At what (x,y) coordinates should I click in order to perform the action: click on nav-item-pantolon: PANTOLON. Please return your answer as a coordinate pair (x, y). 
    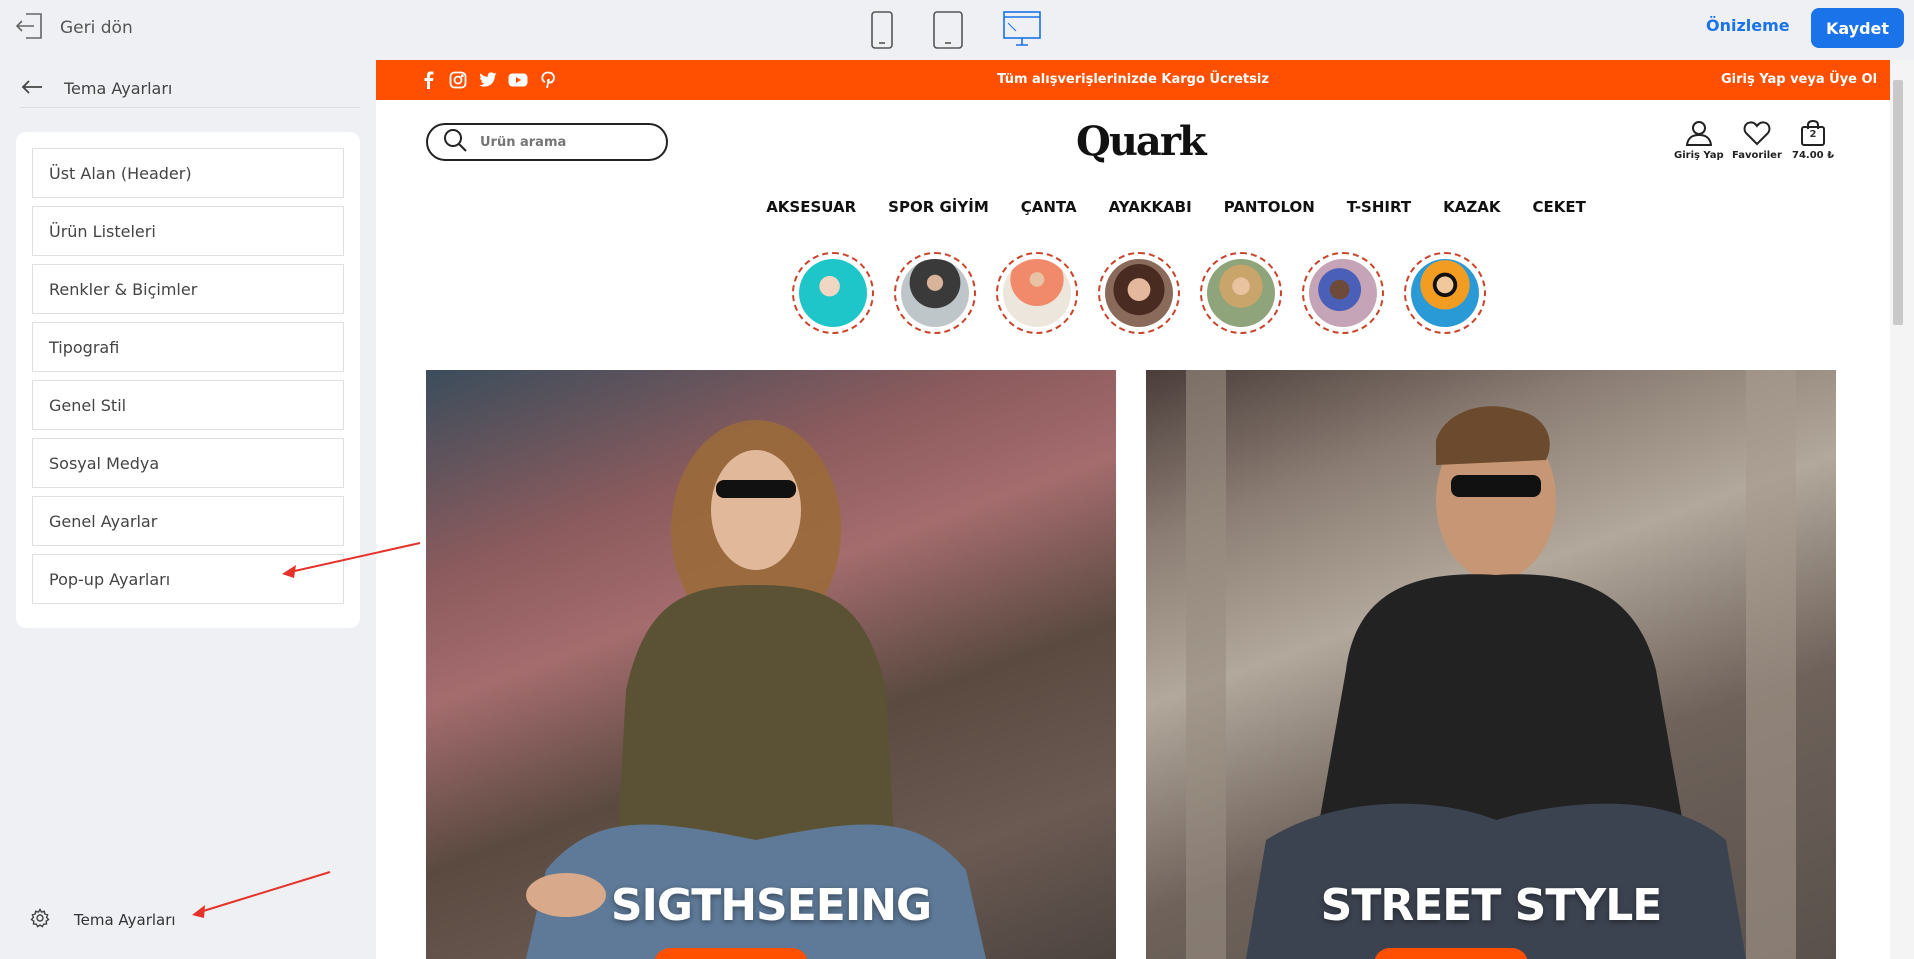
    Looking at the image, I should click on (1269, 207).